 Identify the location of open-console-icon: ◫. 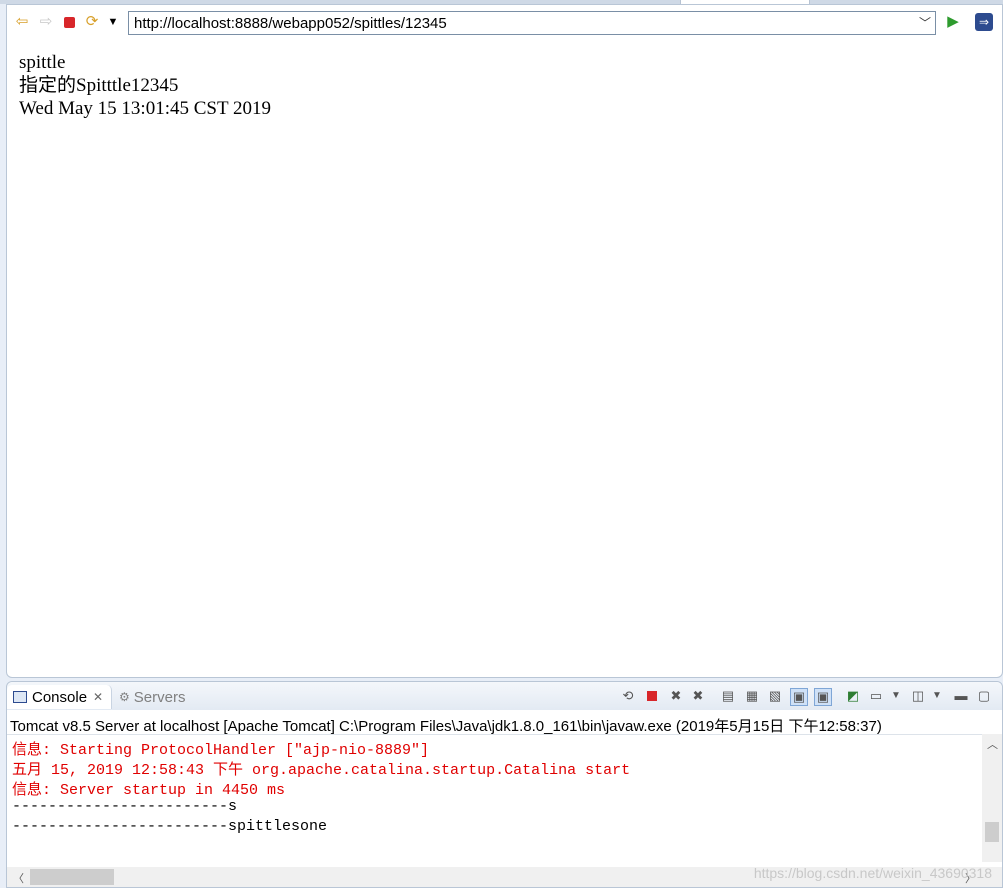
(918, 696).